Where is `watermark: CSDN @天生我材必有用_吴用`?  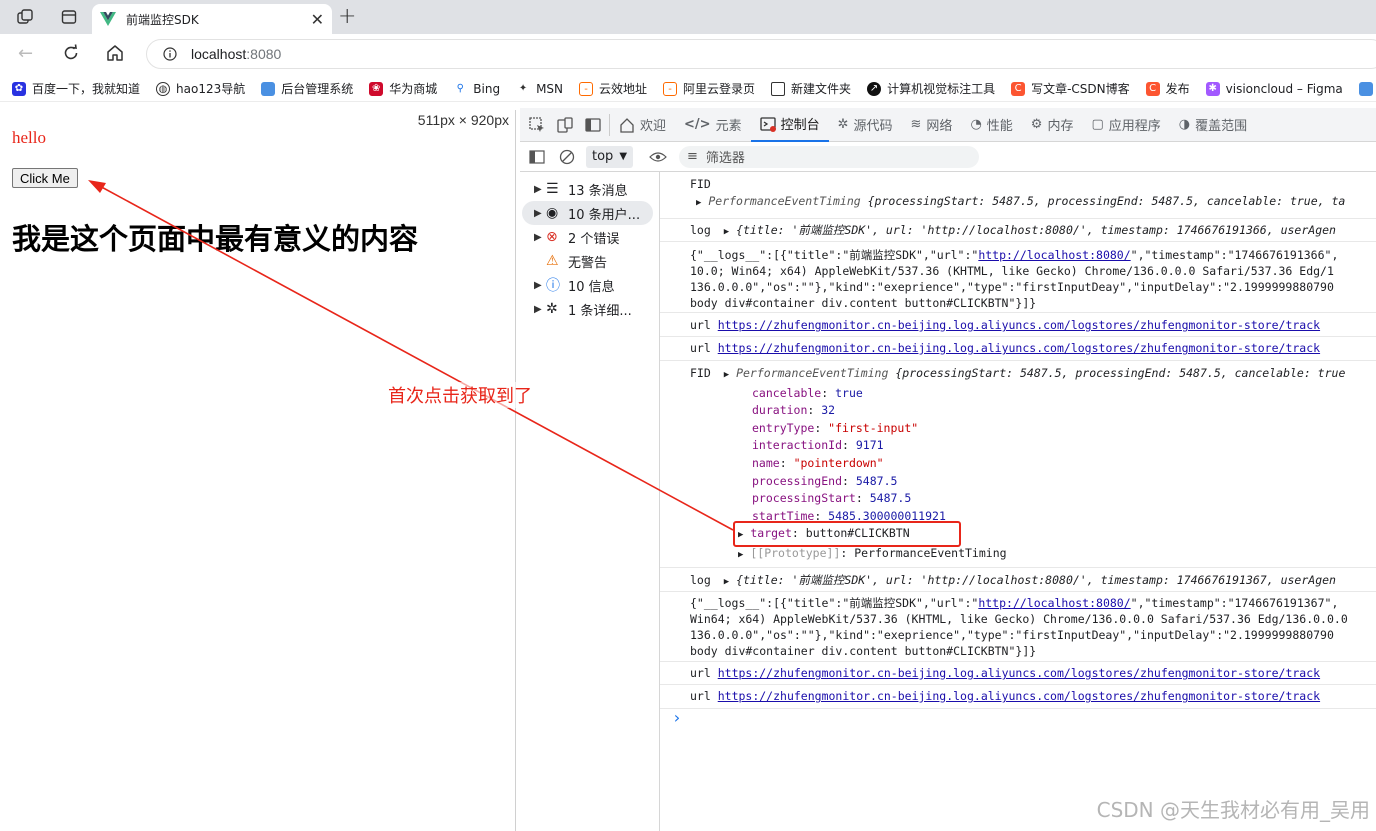
watermark: CSDN @天生我材必有用_吴用 is located at coordinates (1233, 810).